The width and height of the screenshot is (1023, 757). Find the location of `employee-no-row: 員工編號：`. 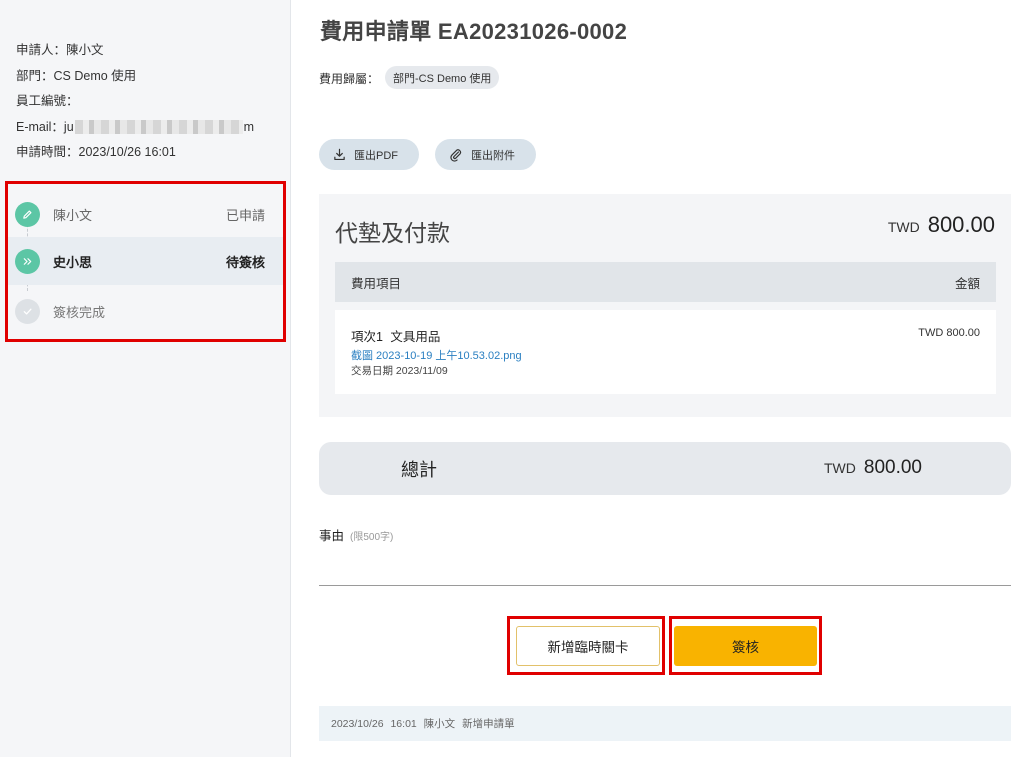

employee-no-row: 員工編號： is located at coordinates (135, 102).